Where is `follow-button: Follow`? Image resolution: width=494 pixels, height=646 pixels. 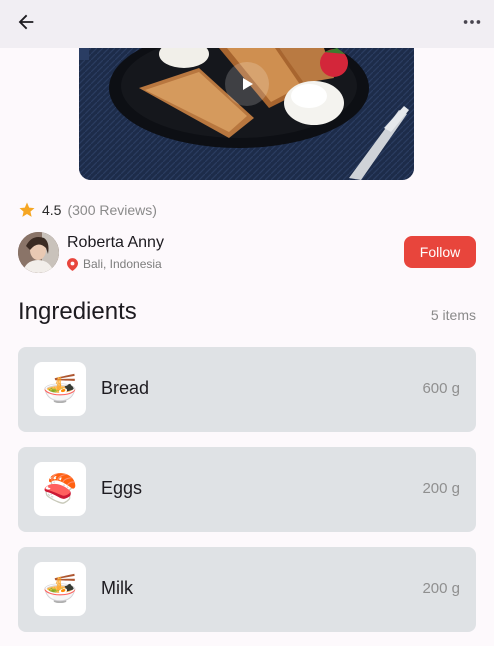 follow-button: Follow is located at coordinates (440, 252).